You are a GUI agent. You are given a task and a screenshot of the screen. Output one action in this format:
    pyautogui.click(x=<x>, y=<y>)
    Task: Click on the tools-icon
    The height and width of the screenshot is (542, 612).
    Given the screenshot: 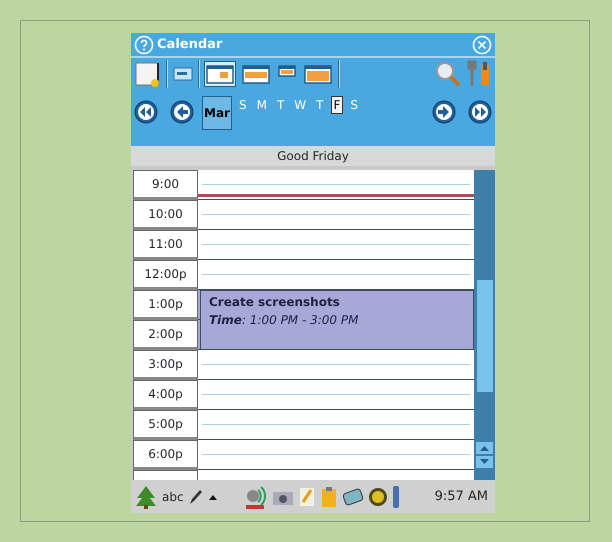 What is the action you would take?
    pyautogui.click(x=479, y=74)
    